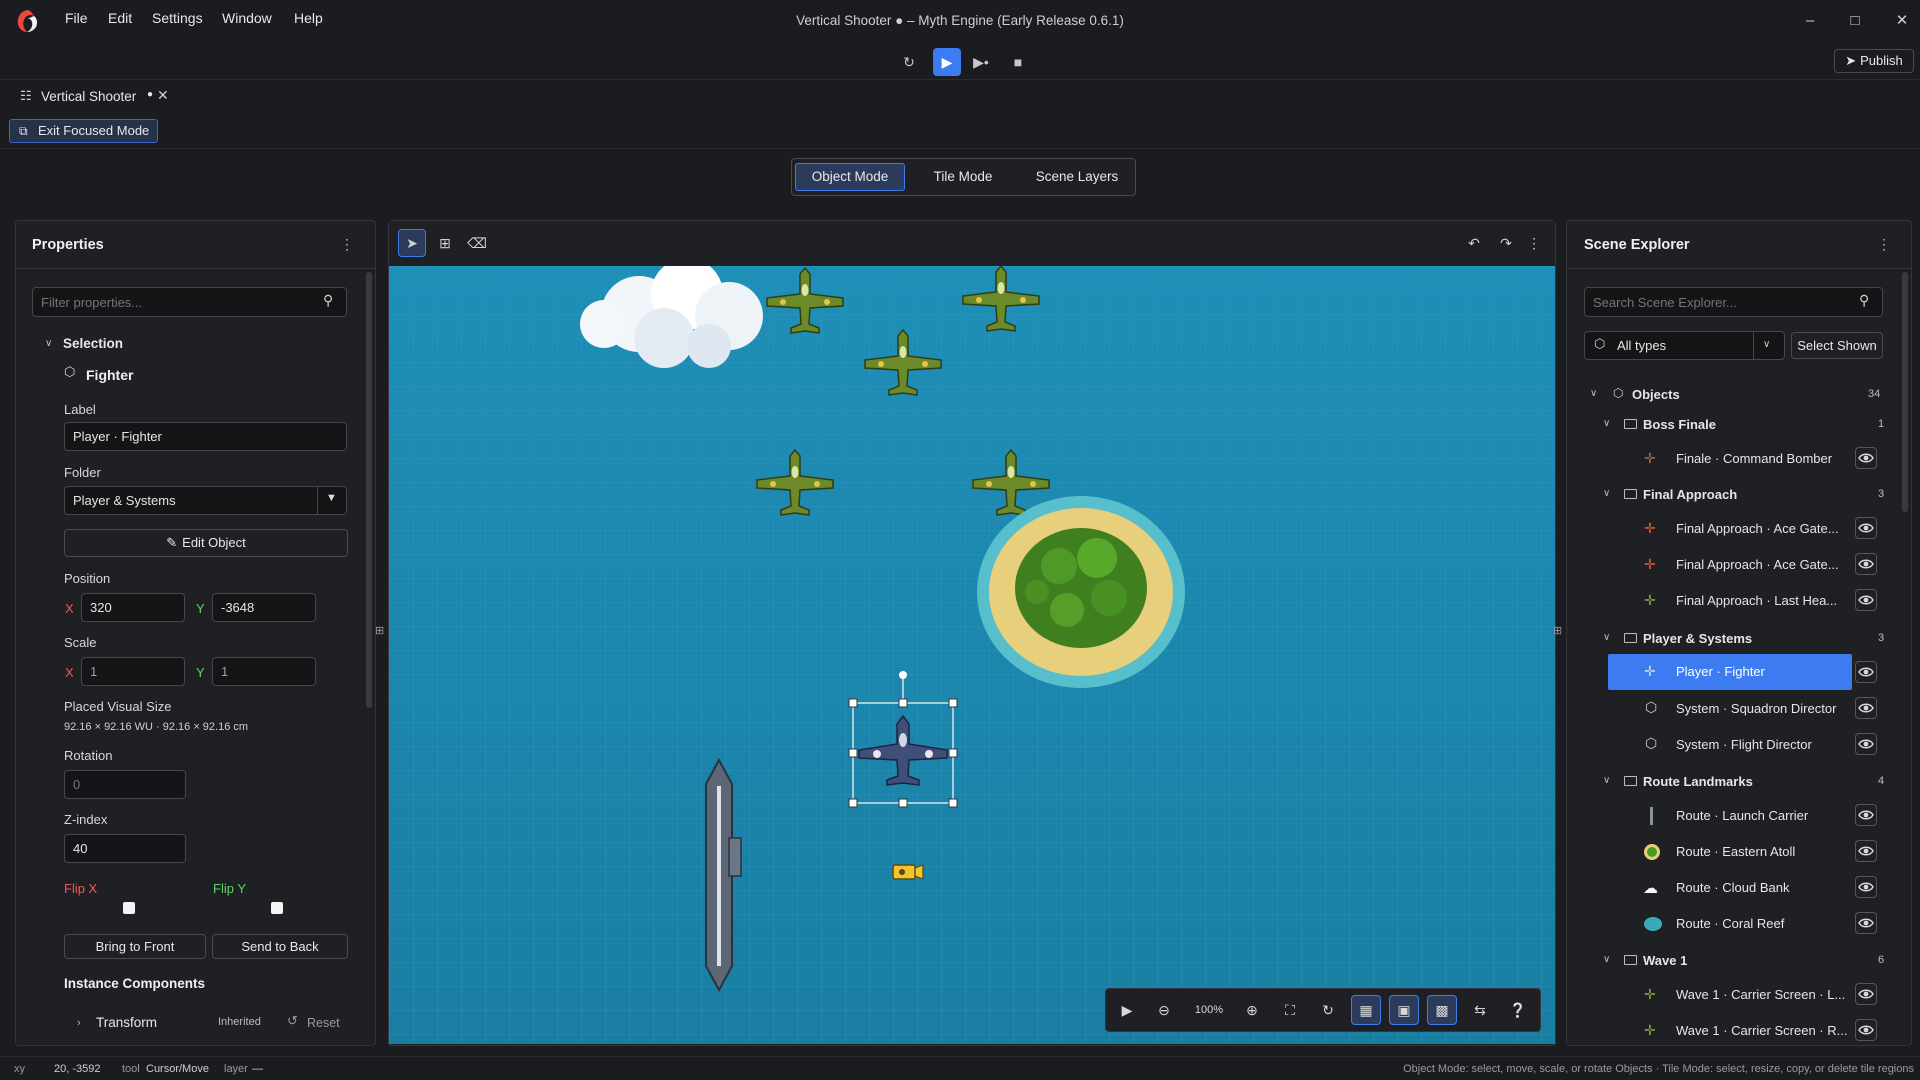 This screenshot has height=1080, width=1920. I want to click on help-icon: ❔, so click(1518, 1010).